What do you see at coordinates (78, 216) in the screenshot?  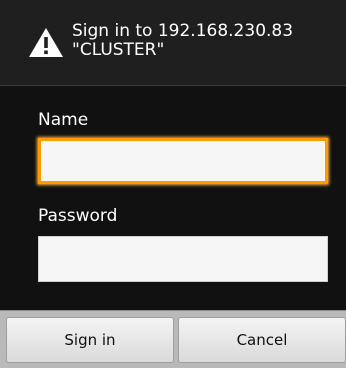 I see `password-label: Password` at bounding box center [78, 216].